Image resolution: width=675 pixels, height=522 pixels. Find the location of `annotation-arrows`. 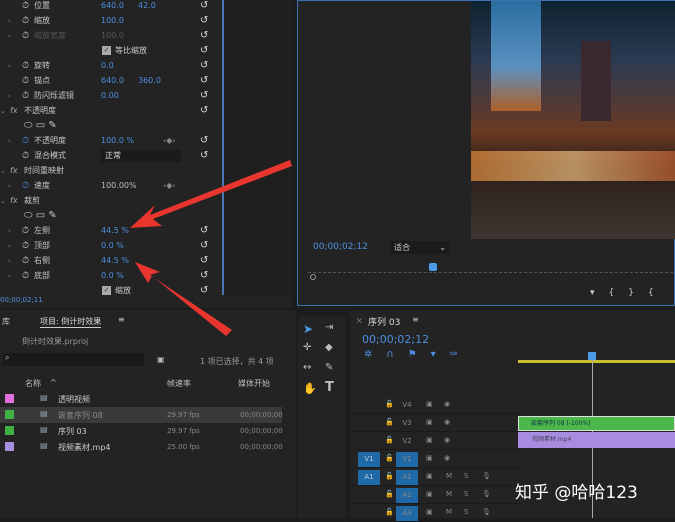

annotation-arrows is located at coordinates (211, 248).